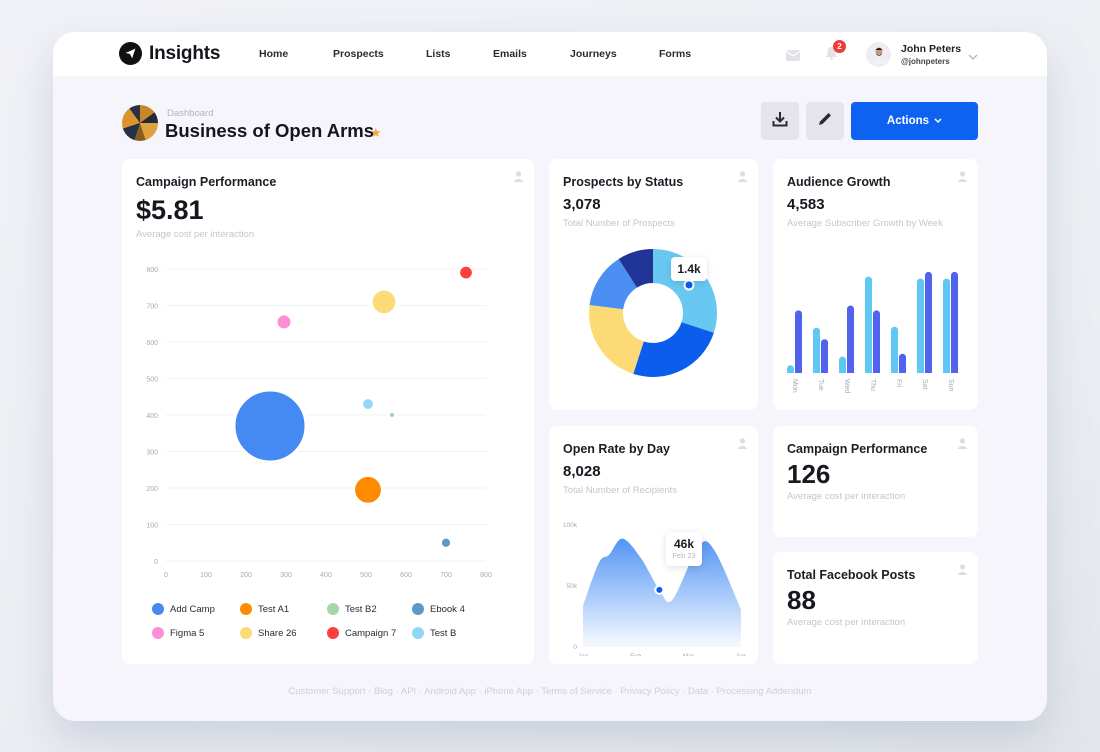 This screenshot has width=1100, height=752. I want to click on card-subtitle: Total Number of Prospects, so click(619, 223).